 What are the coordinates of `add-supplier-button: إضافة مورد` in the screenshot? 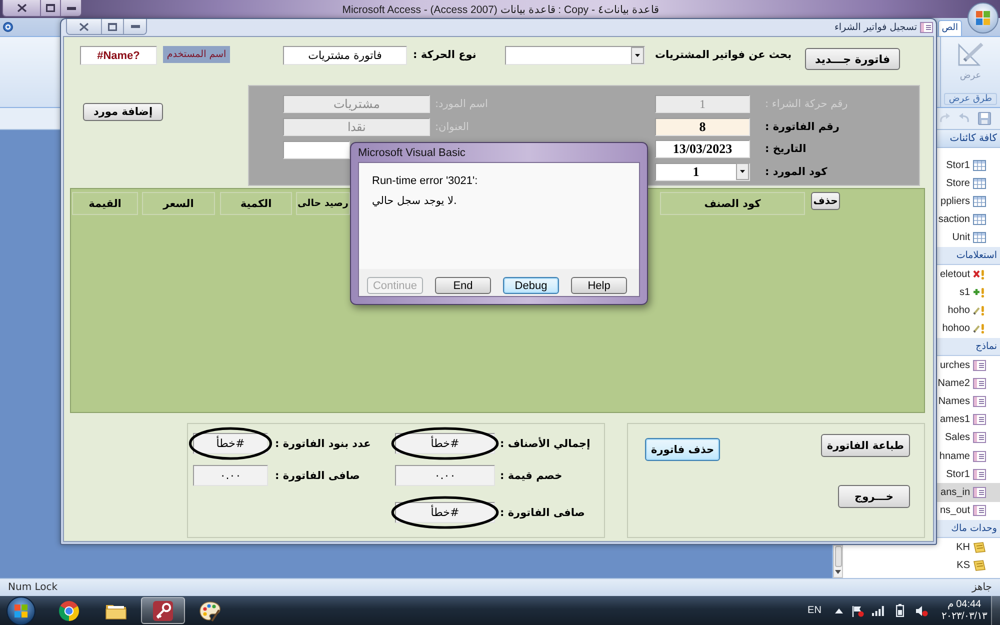 It's located at (123, 112).